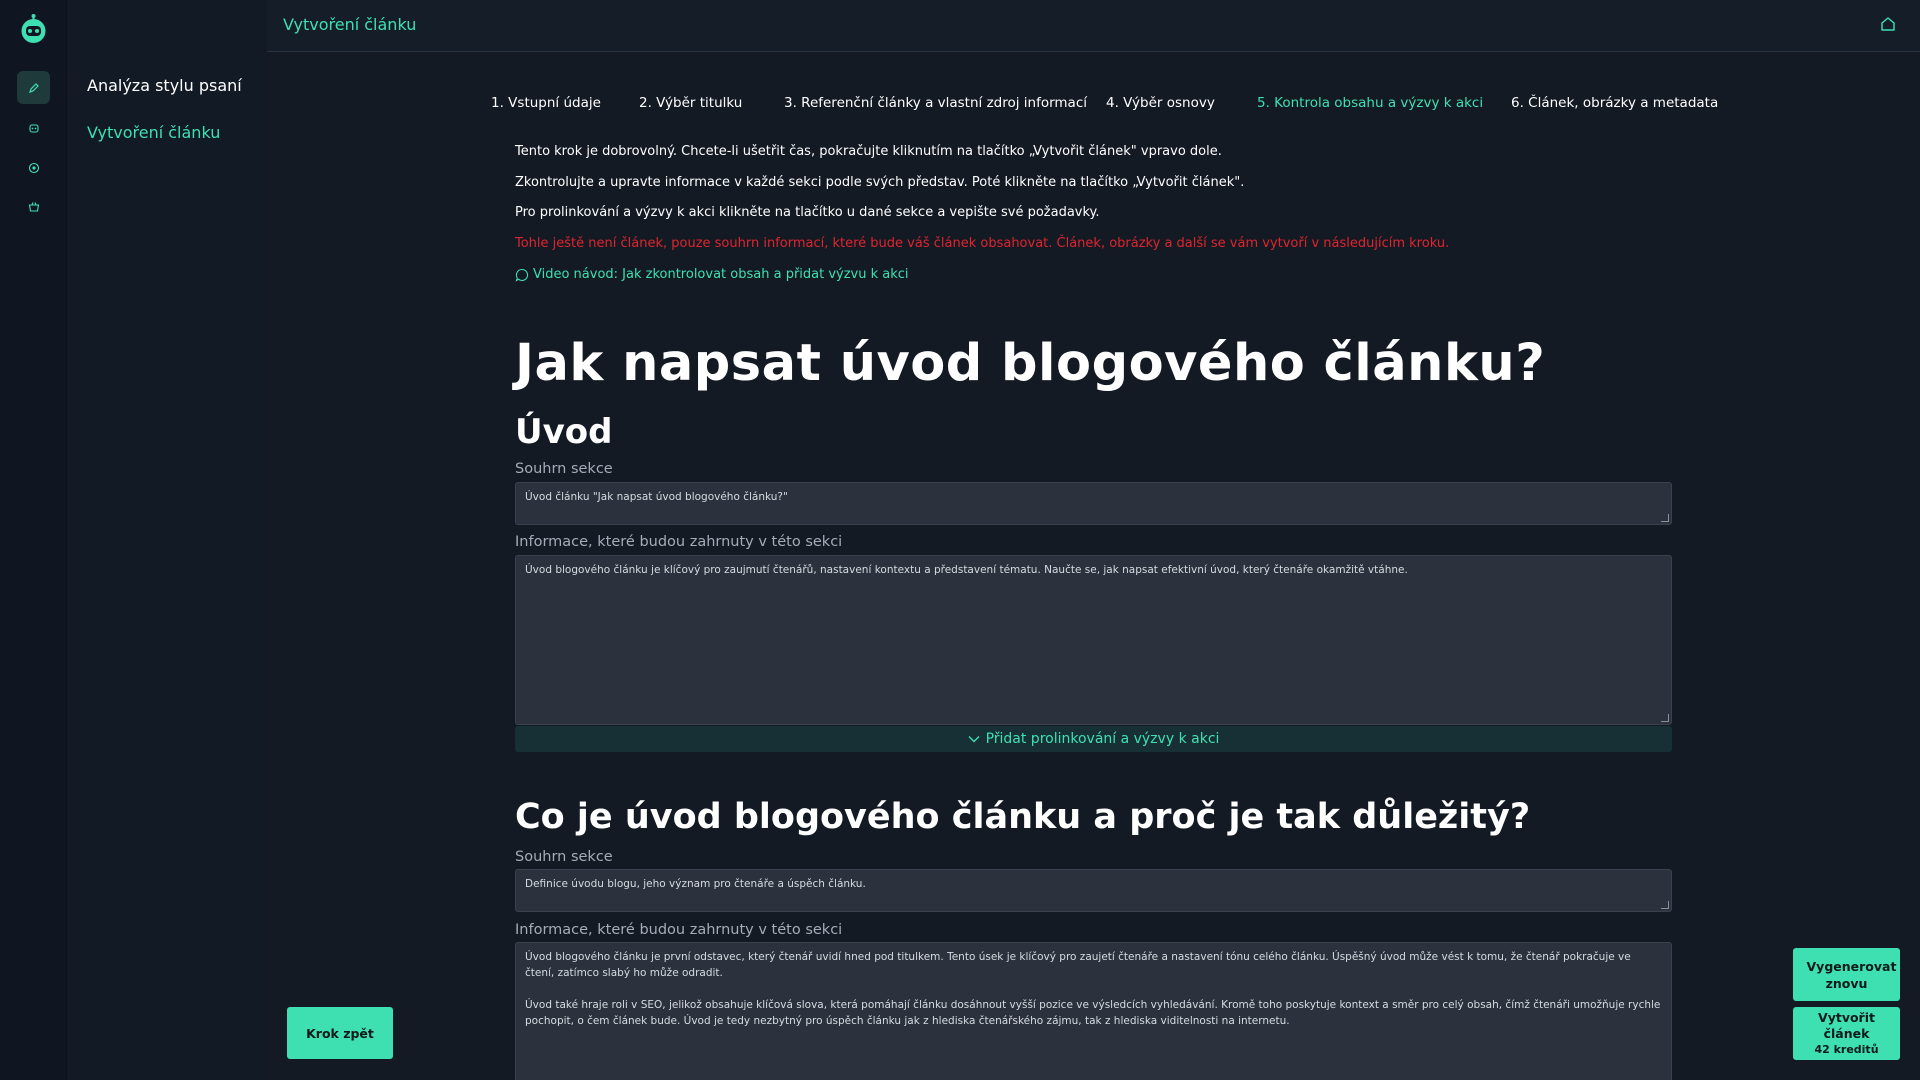 The height and width of the screenshot is (1080, 1920). I want to click on robot-logo-icon, so click(33, 29).